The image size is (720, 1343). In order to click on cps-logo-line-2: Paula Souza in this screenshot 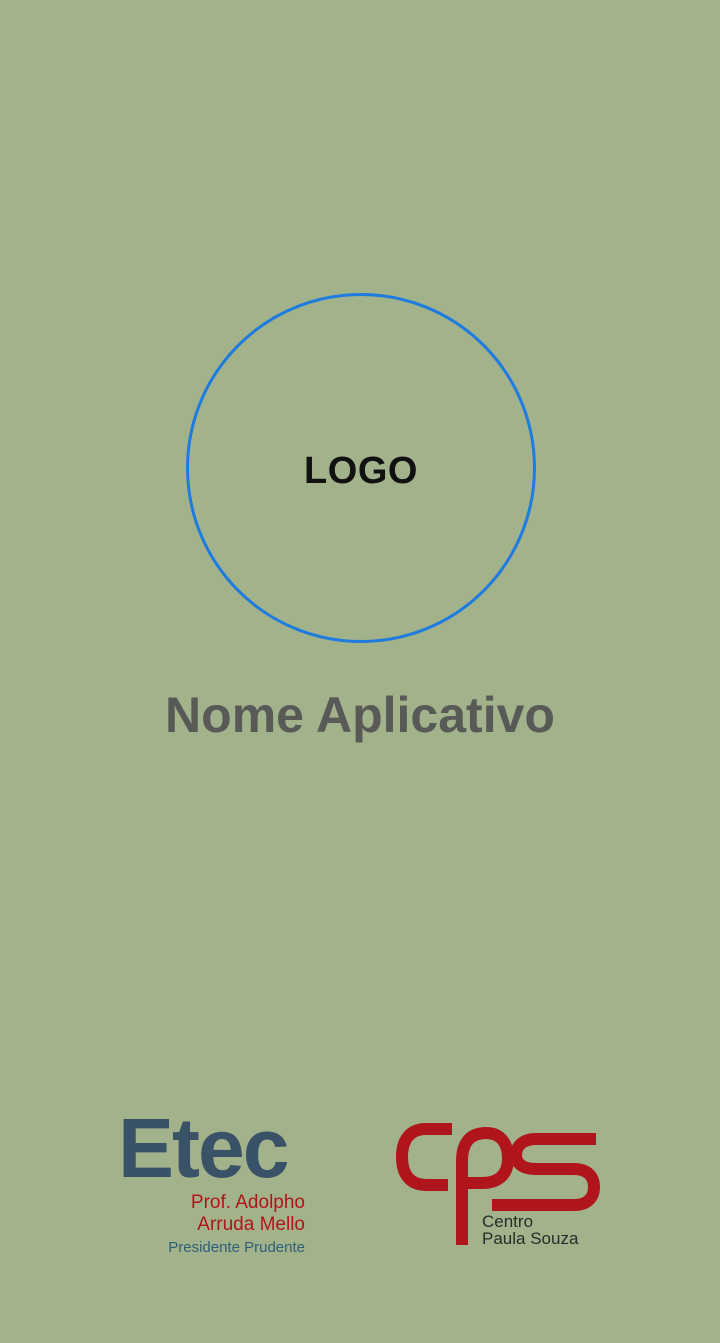, I will do `click(530, 1238)`.